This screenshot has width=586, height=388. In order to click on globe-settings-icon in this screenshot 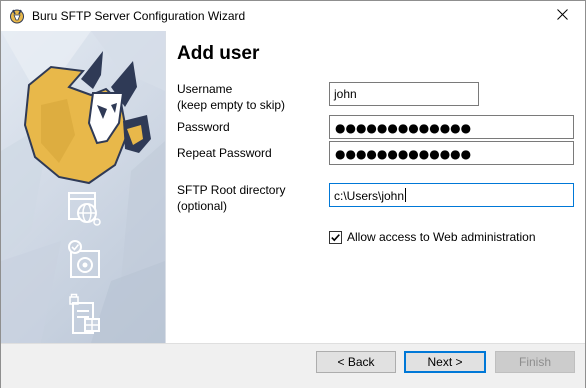, I will do `click(85, 210)`.